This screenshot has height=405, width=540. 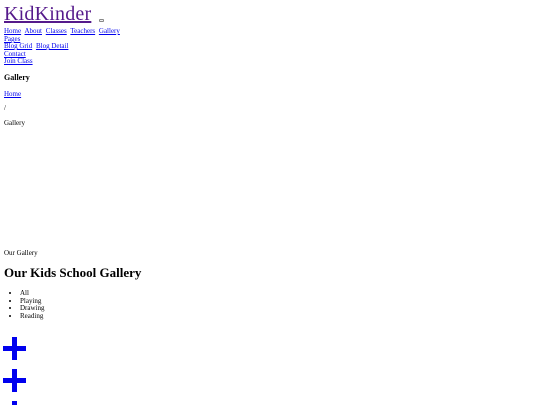 I want to click on navbar-links-row: Home About Classes Teachers Gallery, so click(x=62, y=31).